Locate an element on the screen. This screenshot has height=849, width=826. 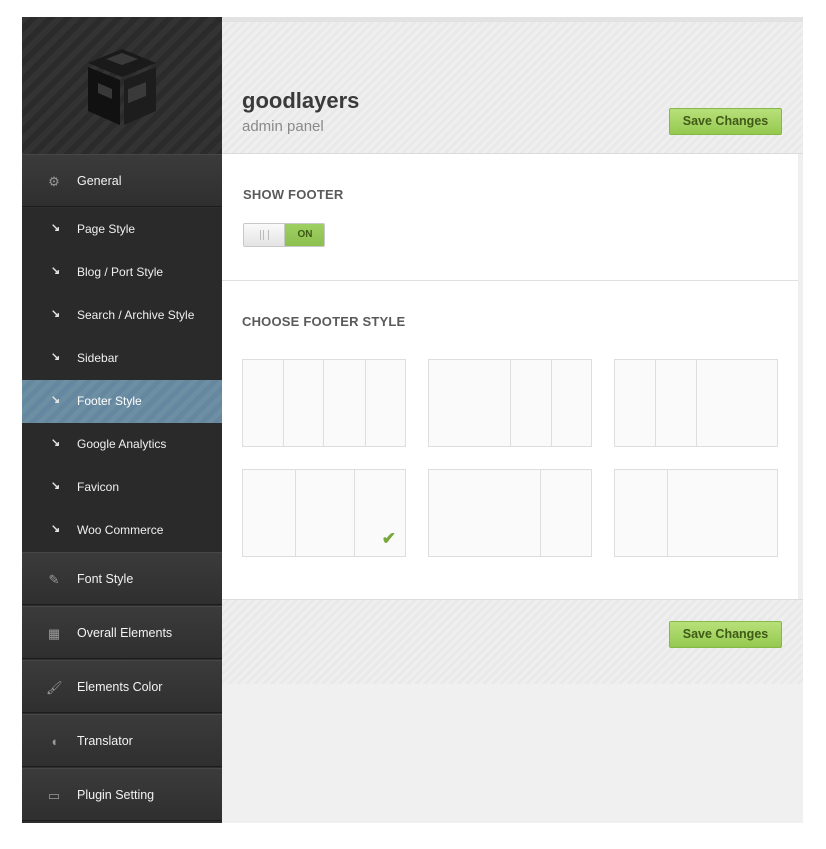
toggle-state-label: ON is located at coordinates (304, 235).